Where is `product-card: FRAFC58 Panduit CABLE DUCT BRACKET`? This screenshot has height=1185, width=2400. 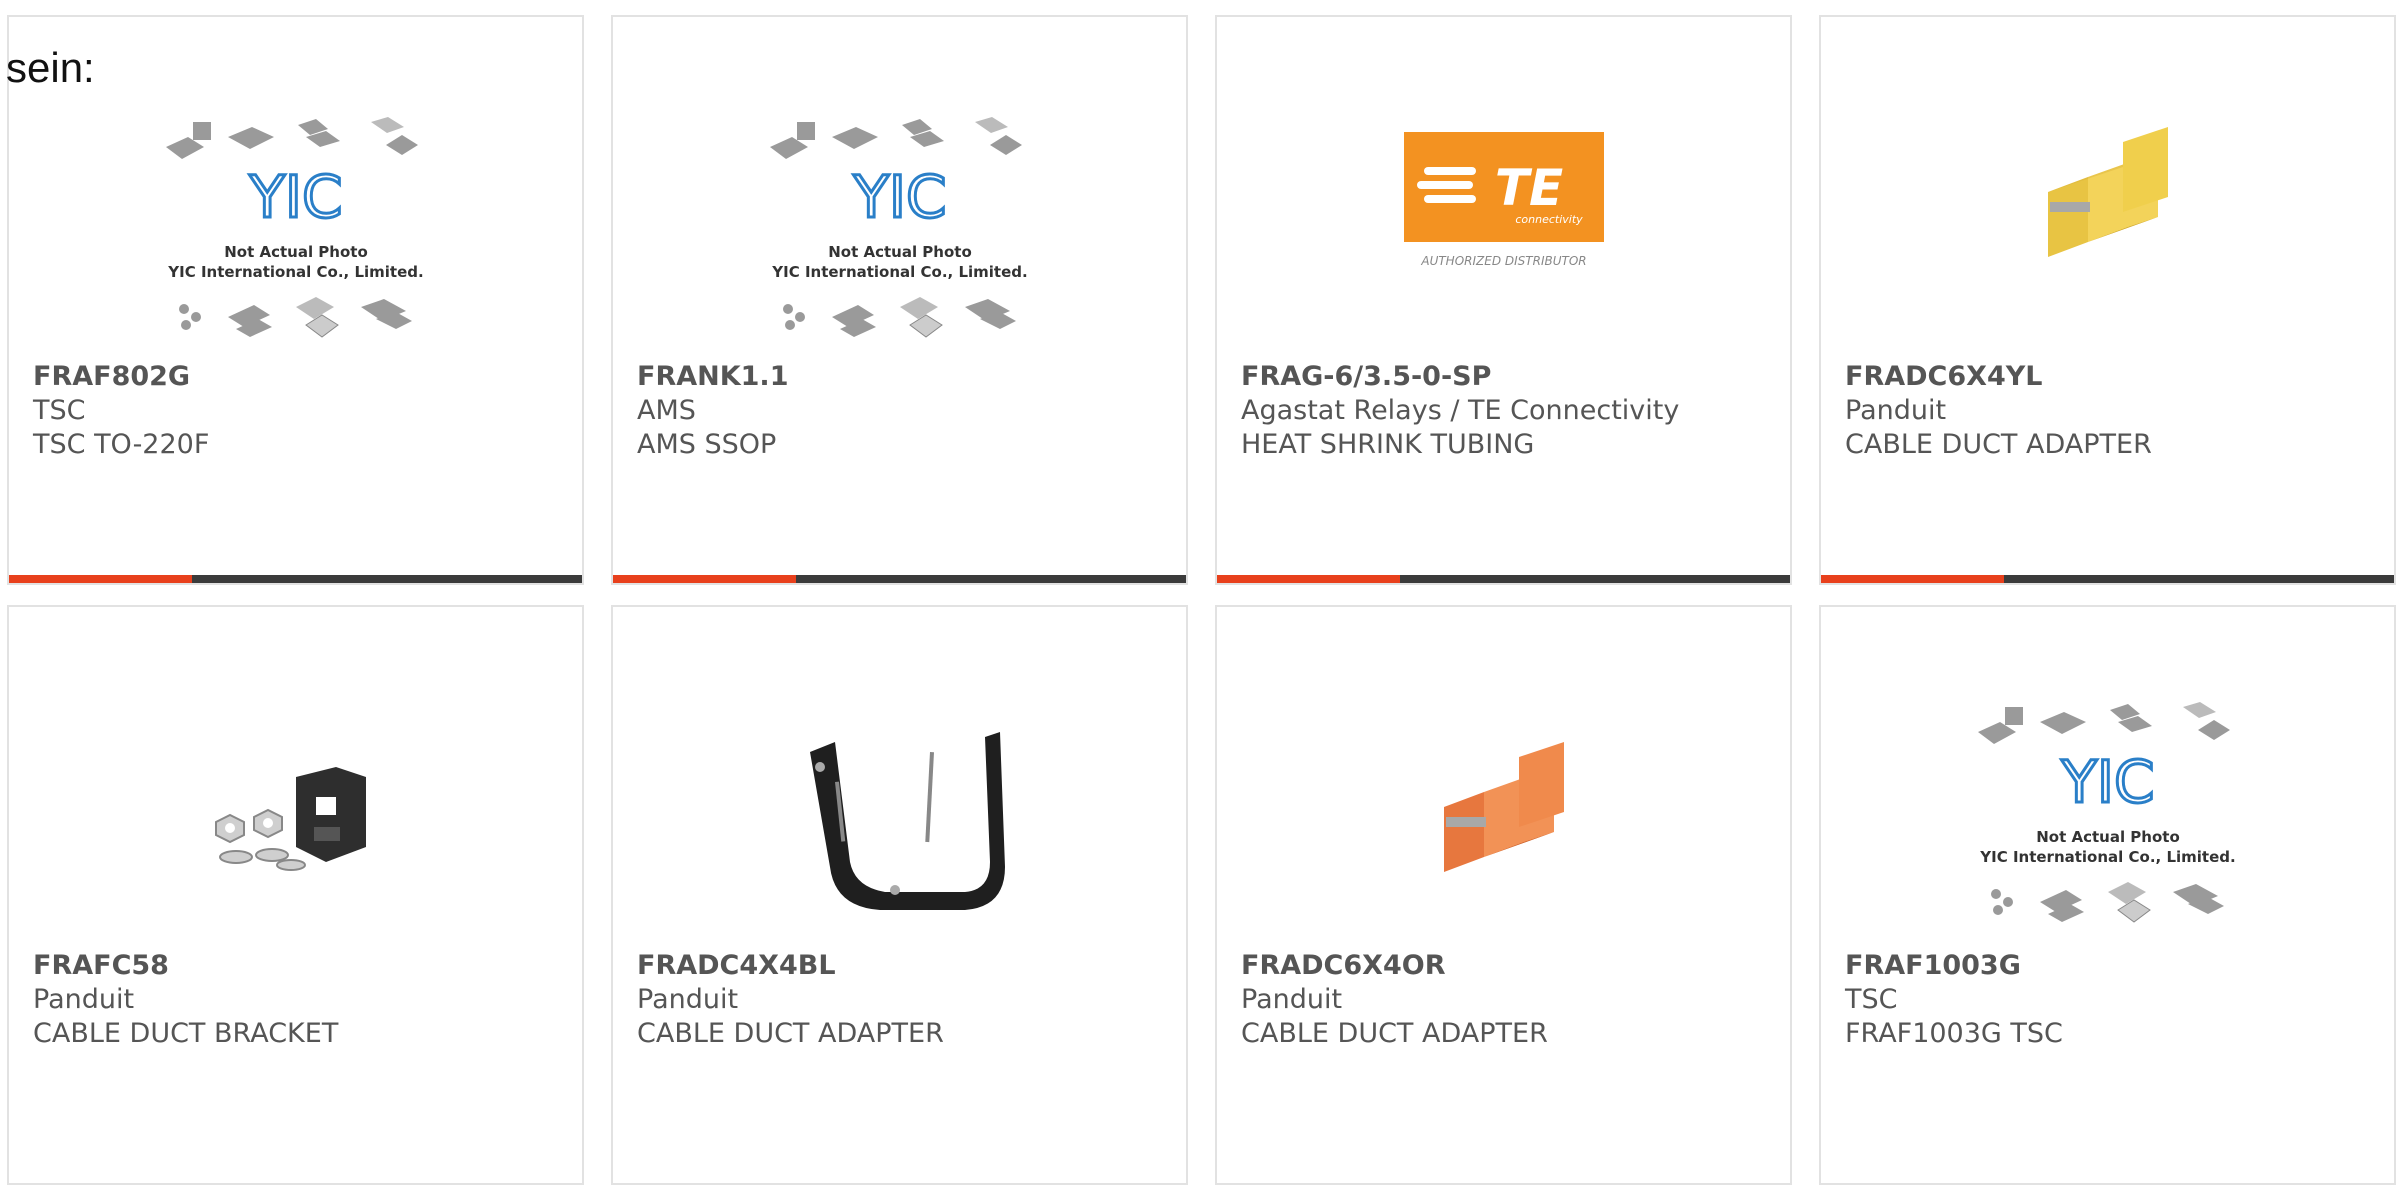 product-card: FRAFC58 Panduit CABLE DUCT BRACKET is located at coordinates (295, 895).